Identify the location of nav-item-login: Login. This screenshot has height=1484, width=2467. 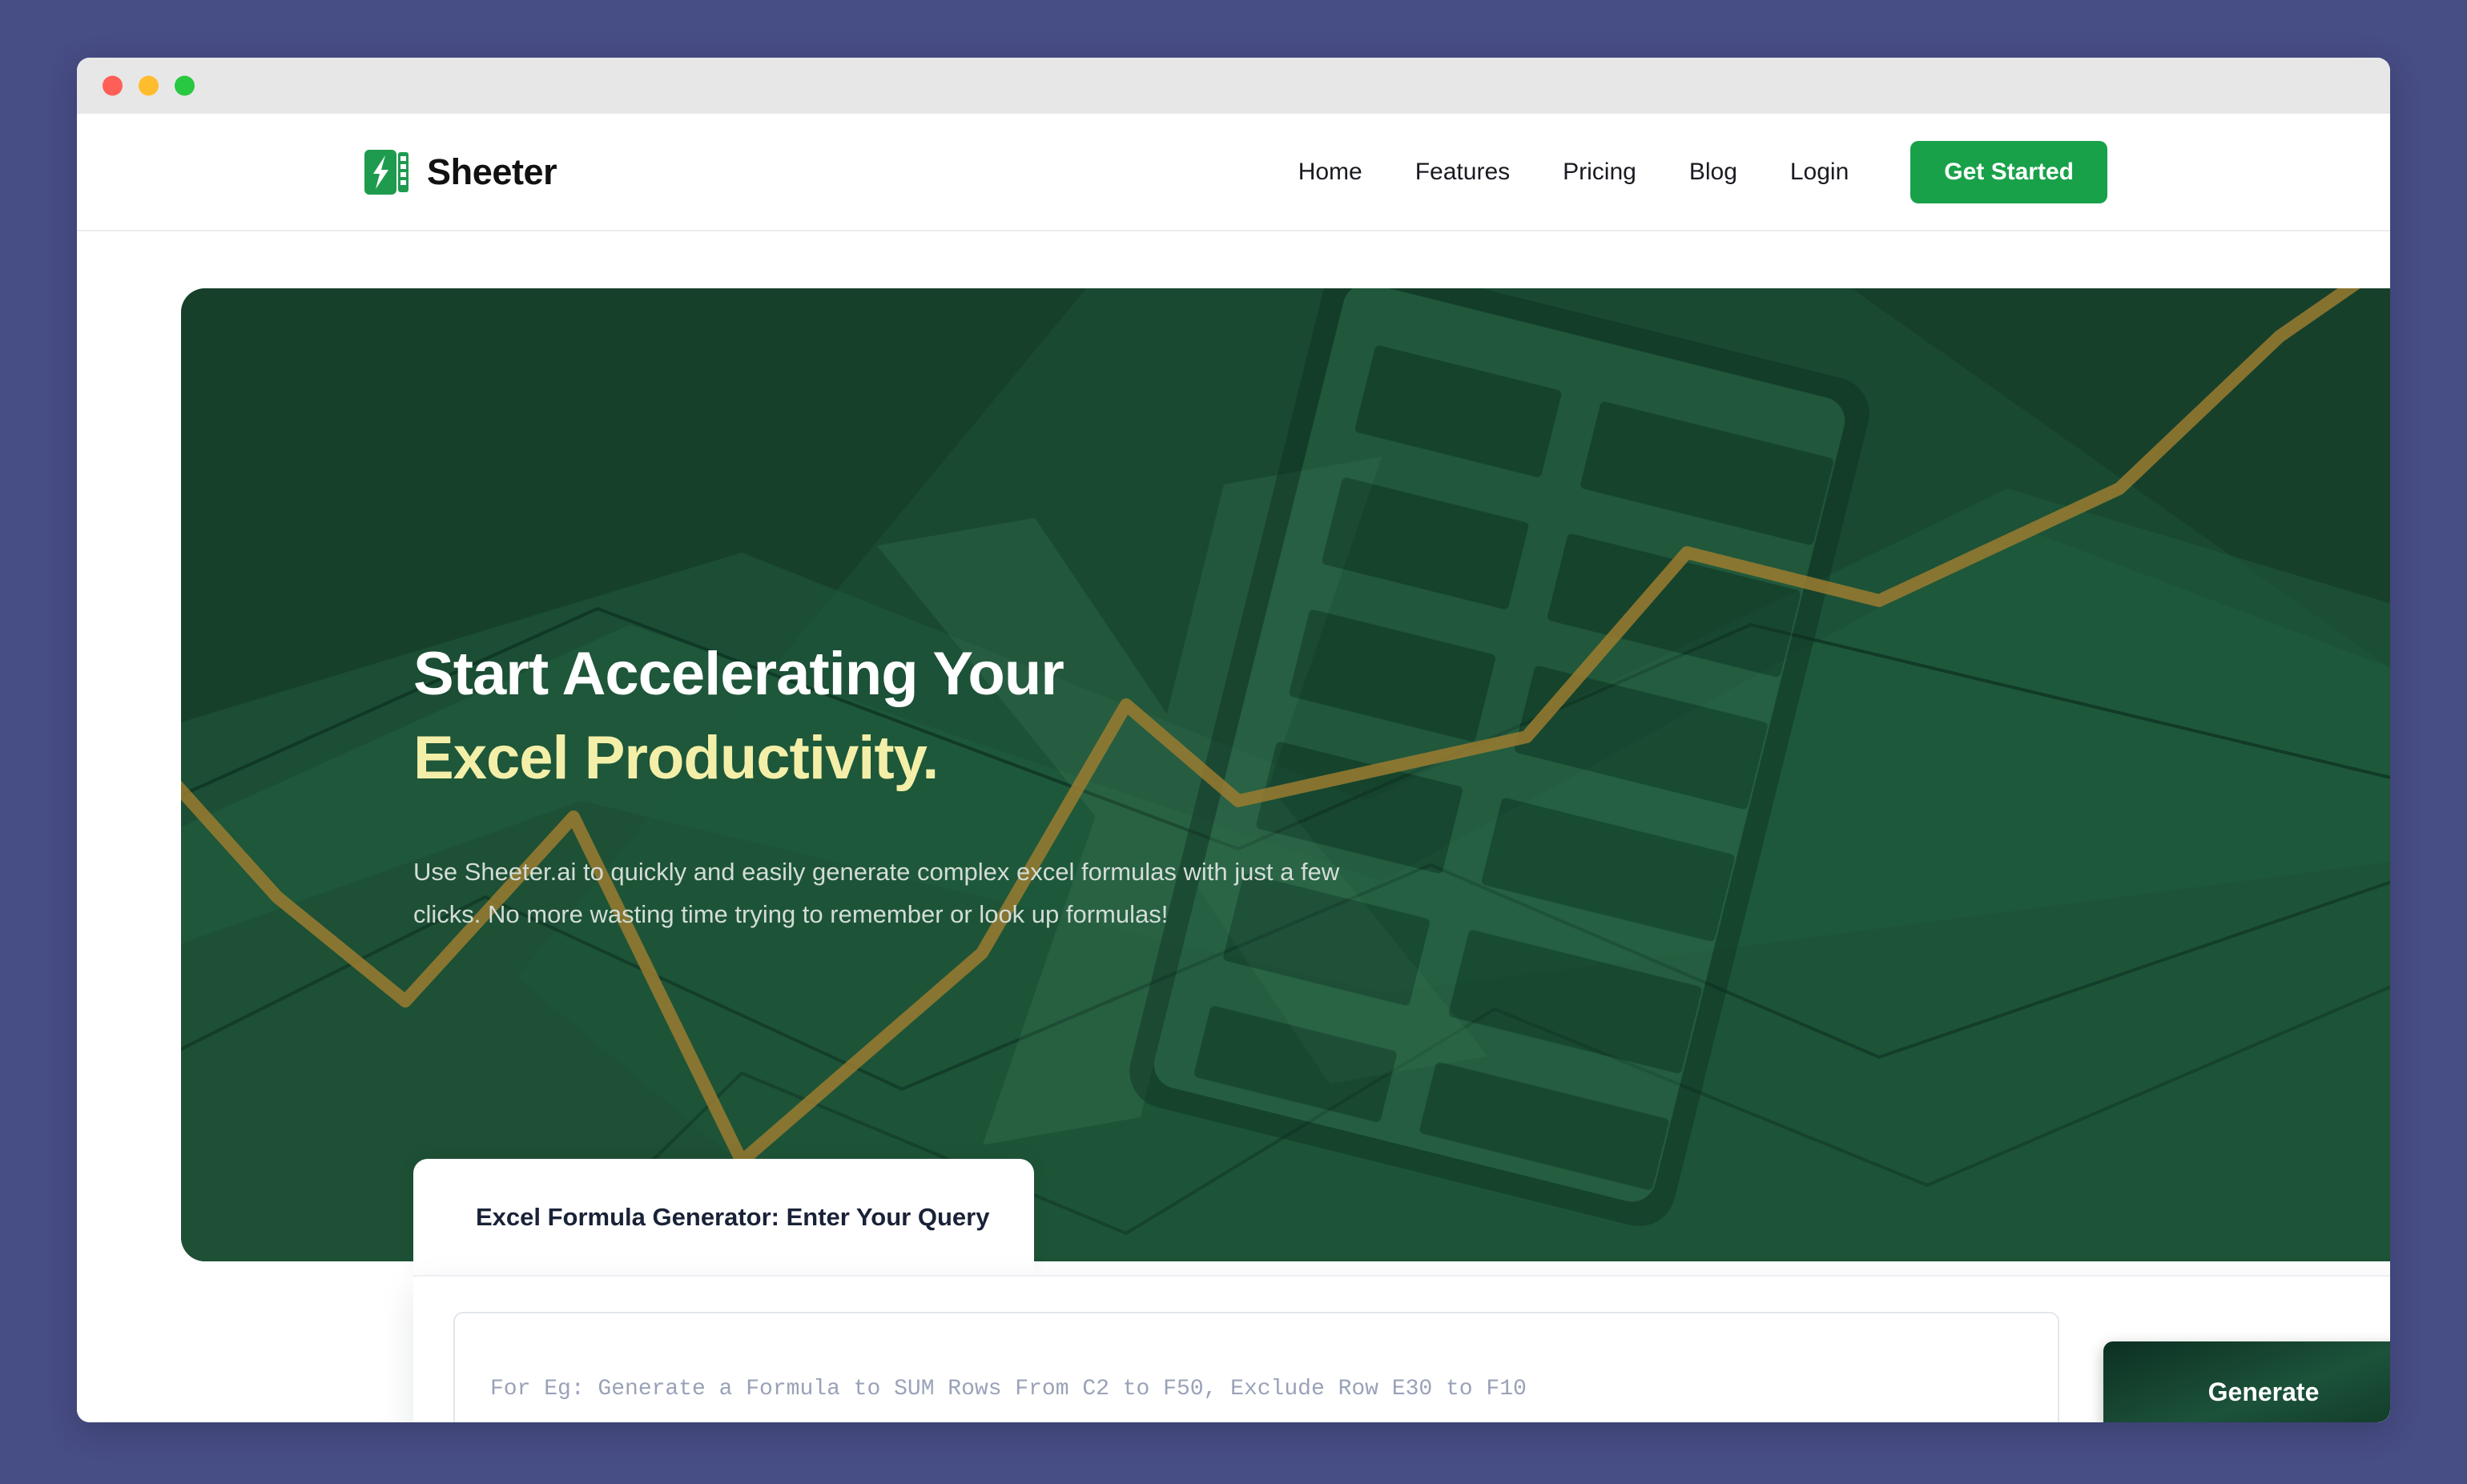
(1820, 172).